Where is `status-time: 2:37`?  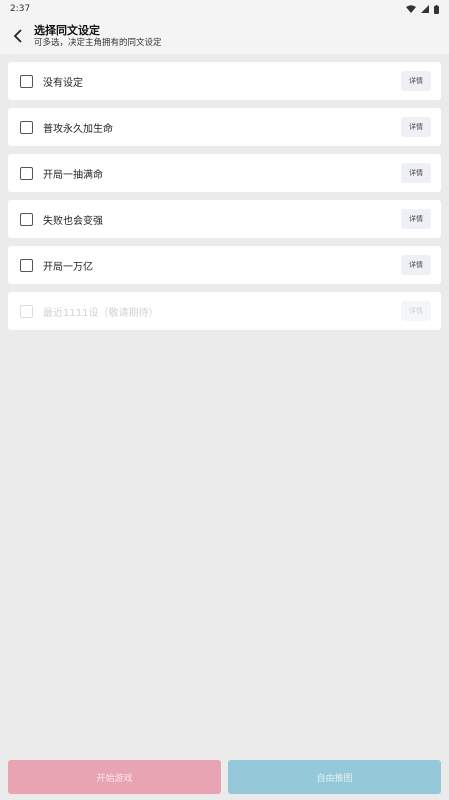 status-time: 2:37 is located at coordinates (20, 9).